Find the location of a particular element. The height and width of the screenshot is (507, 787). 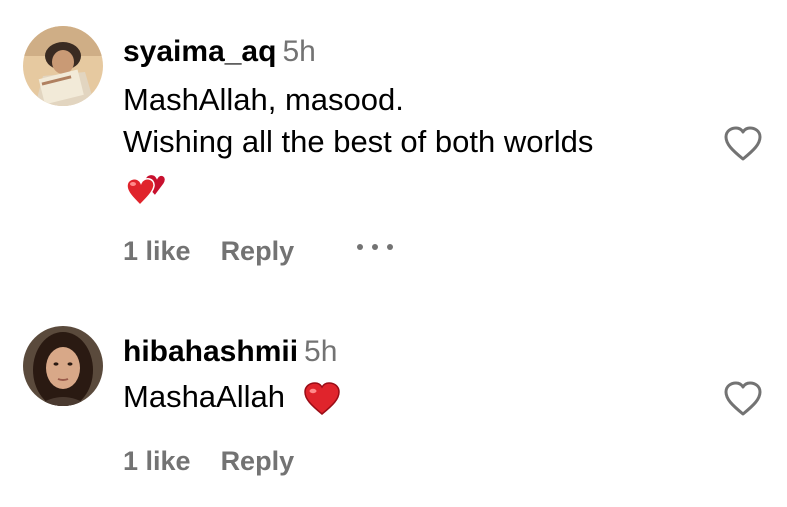

comment-header: hibahashmii 5h is located at coordinates (230, 352).